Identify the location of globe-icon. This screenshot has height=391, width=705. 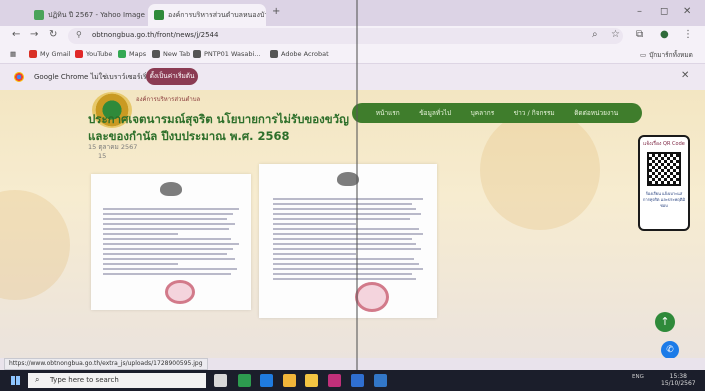
(156, 54).